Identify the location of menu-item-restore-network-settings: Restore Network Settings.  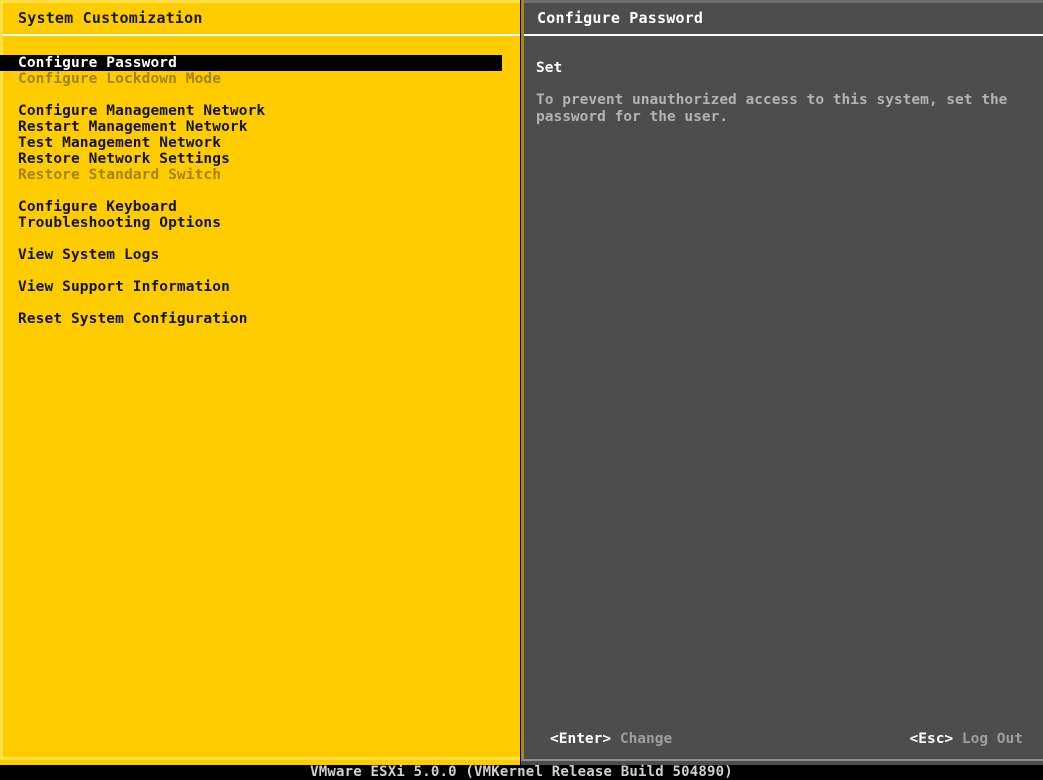
(260, 159).